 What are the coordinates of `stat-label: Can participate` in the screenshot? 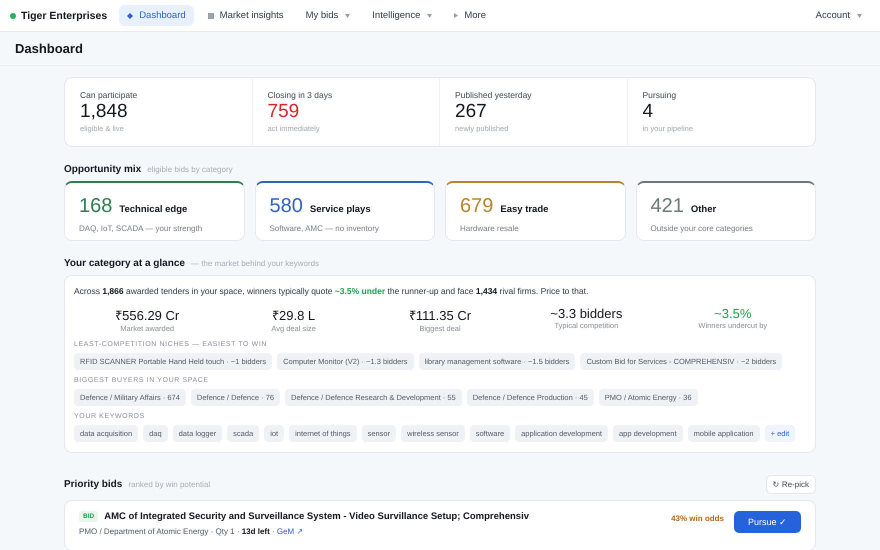 It's located at (109, 95).